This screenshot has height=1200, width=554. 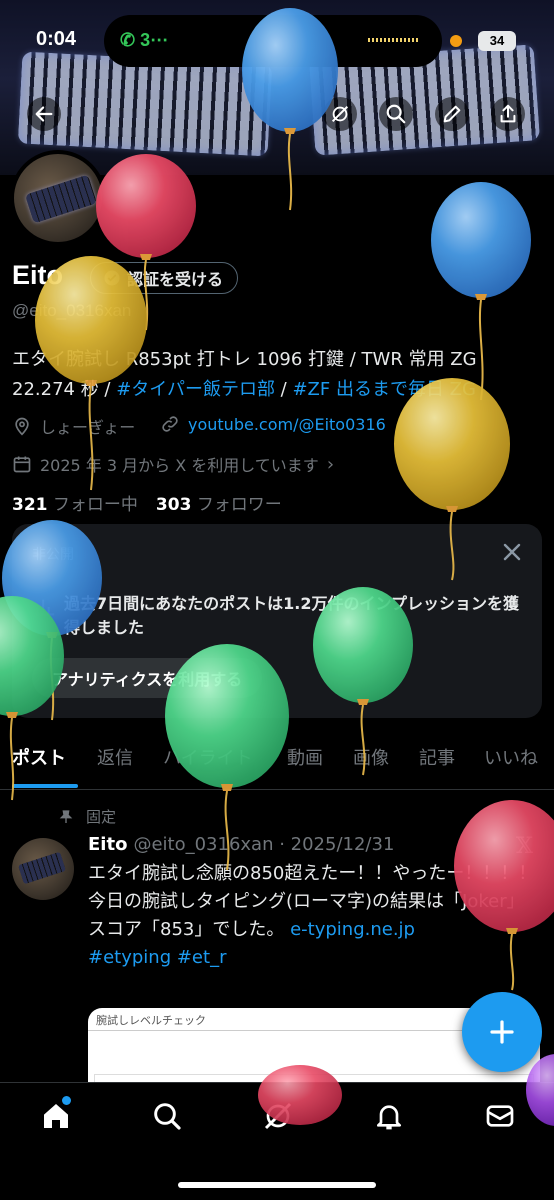 I want to click on edit-icon, so click(x=452, y=114).